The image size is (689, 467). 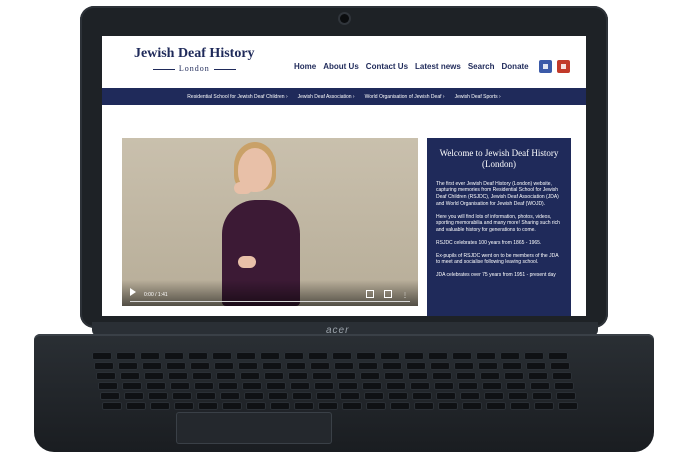 I want to click on laptop-touchpad, so click(x=254, y=428).